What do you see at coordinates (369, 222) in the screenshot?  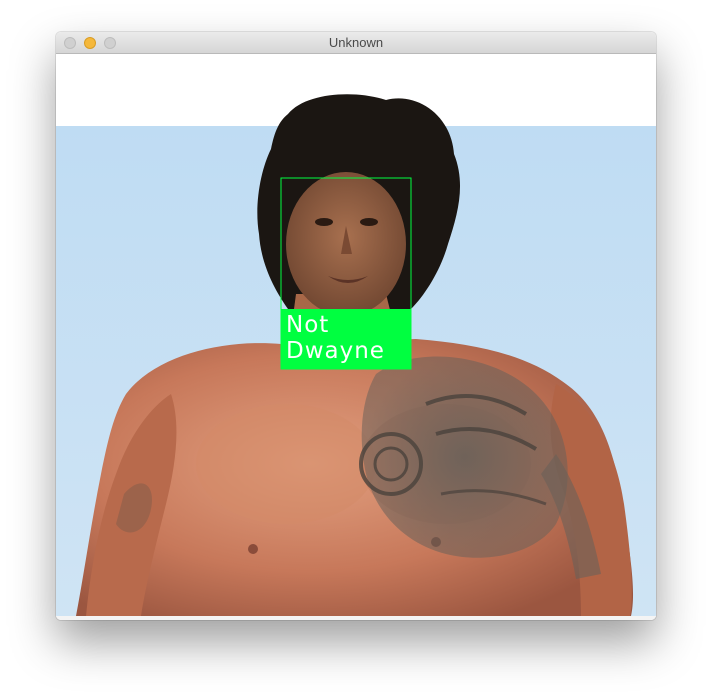 I see `right-eye` at bounding box center [369, 222].